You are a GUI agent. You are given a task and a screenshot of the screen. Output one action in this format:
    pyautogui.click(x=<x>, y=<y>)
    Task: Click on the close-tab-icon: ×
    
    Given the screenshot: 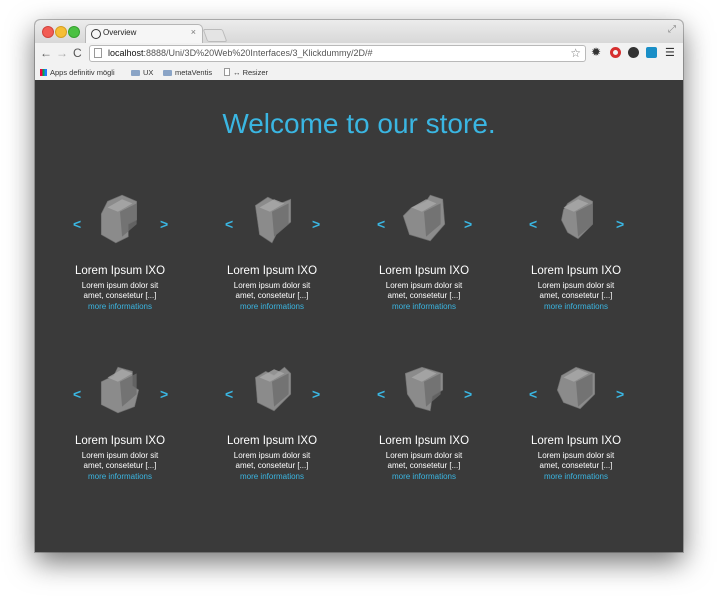 What is the action you would take?
    pyautogui.click(x=193, y=32)
    